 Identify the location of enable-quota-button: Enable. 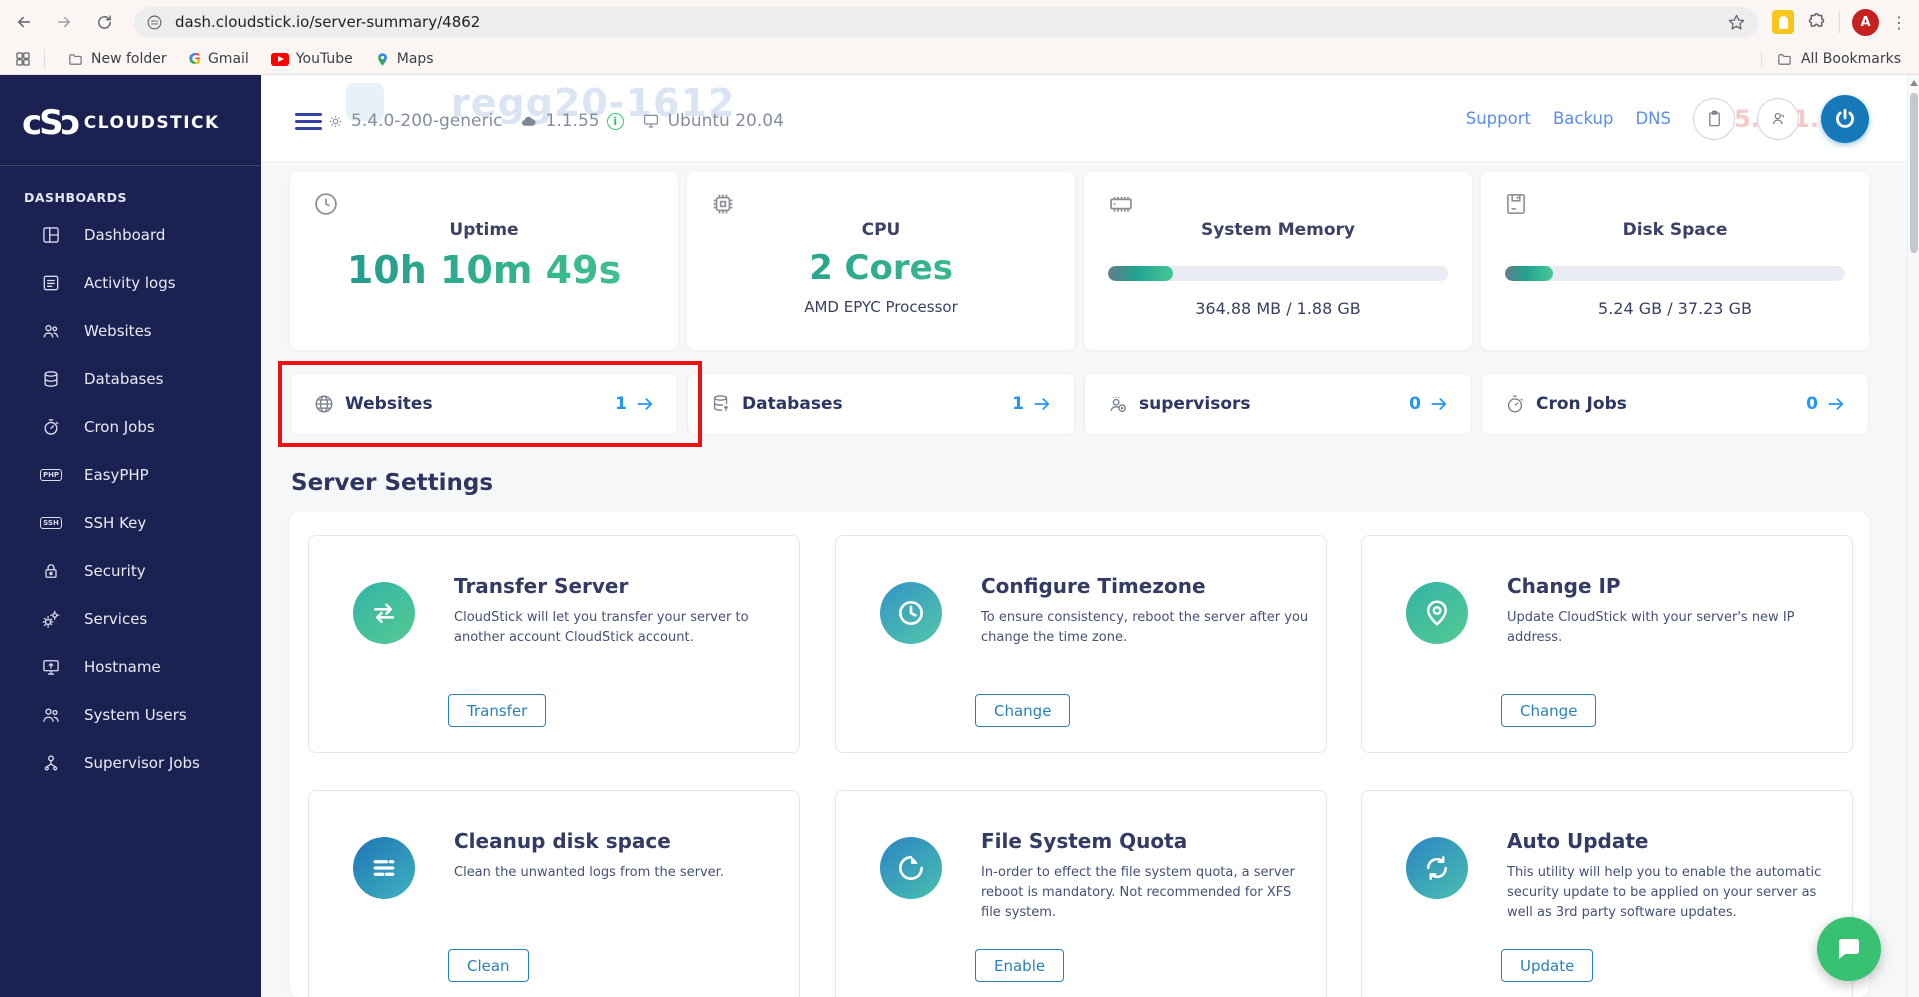
(1020, 965).